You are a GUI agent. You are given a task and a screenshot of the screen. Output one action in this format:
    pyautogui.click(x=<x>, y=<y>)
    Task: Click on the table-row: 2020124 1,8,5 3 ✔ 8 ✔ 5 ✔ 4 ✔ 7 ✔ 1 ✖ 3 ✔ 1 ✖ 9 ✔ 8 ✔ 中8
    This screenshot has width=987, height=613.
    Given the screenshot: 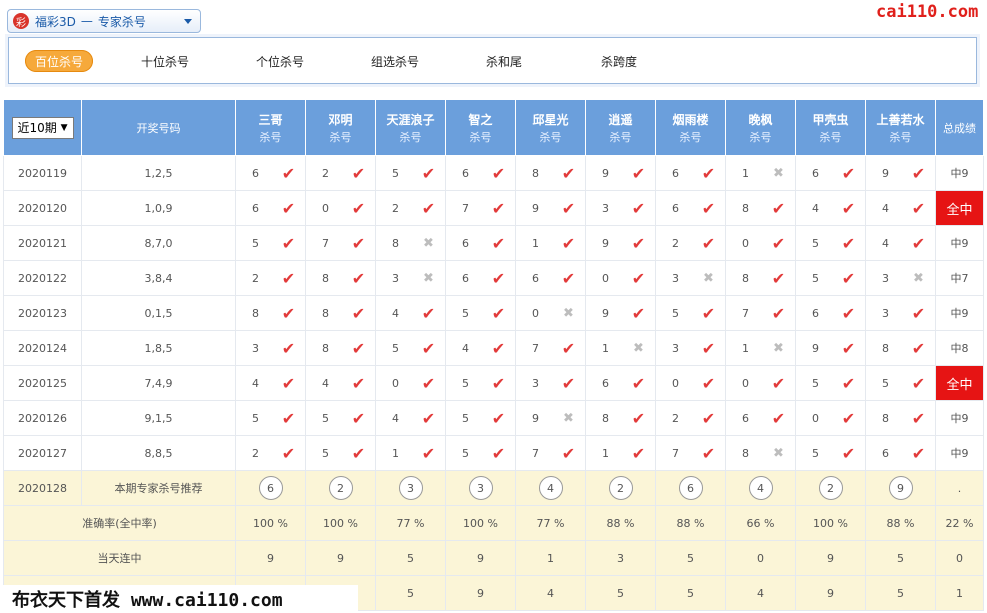 What is the action you would take?
    pyautogui.click(x=493, y=348)
    